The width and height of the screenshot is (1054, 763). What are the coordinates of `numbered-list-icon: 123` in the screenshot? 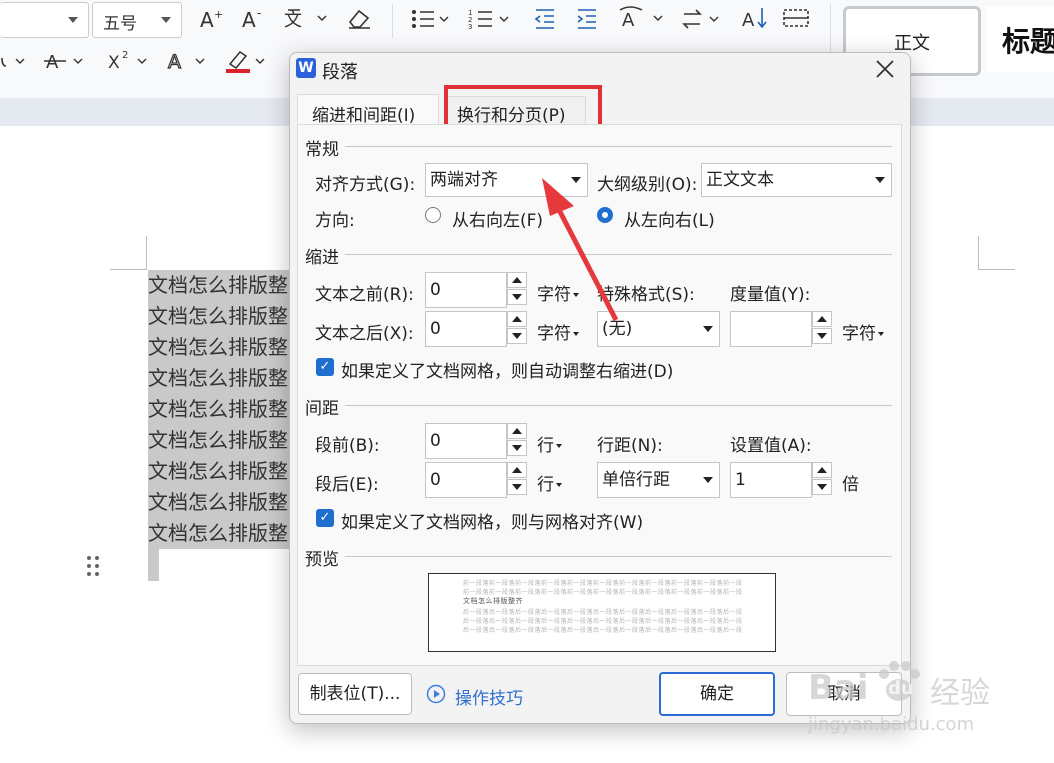 It's located at (489, 19).